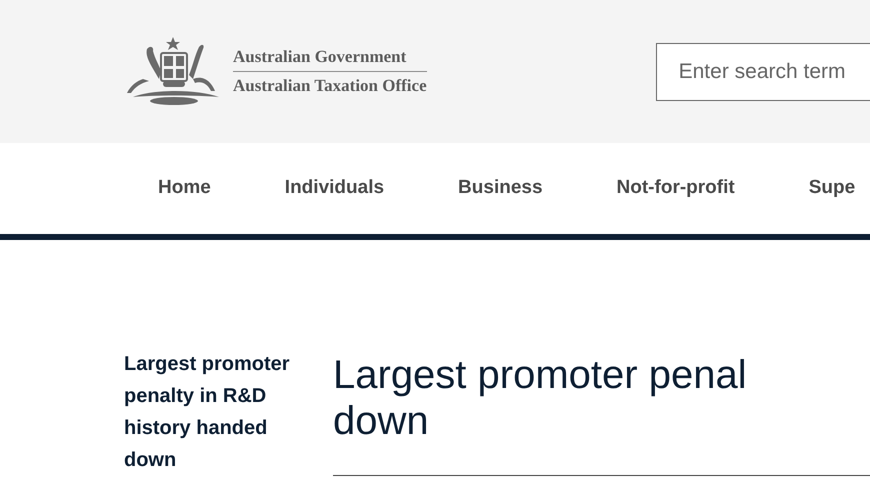  What do you see at coordinates (184, 188) in the screenshot?
I see `nav-link: Home` at bounding box center [184, 188].